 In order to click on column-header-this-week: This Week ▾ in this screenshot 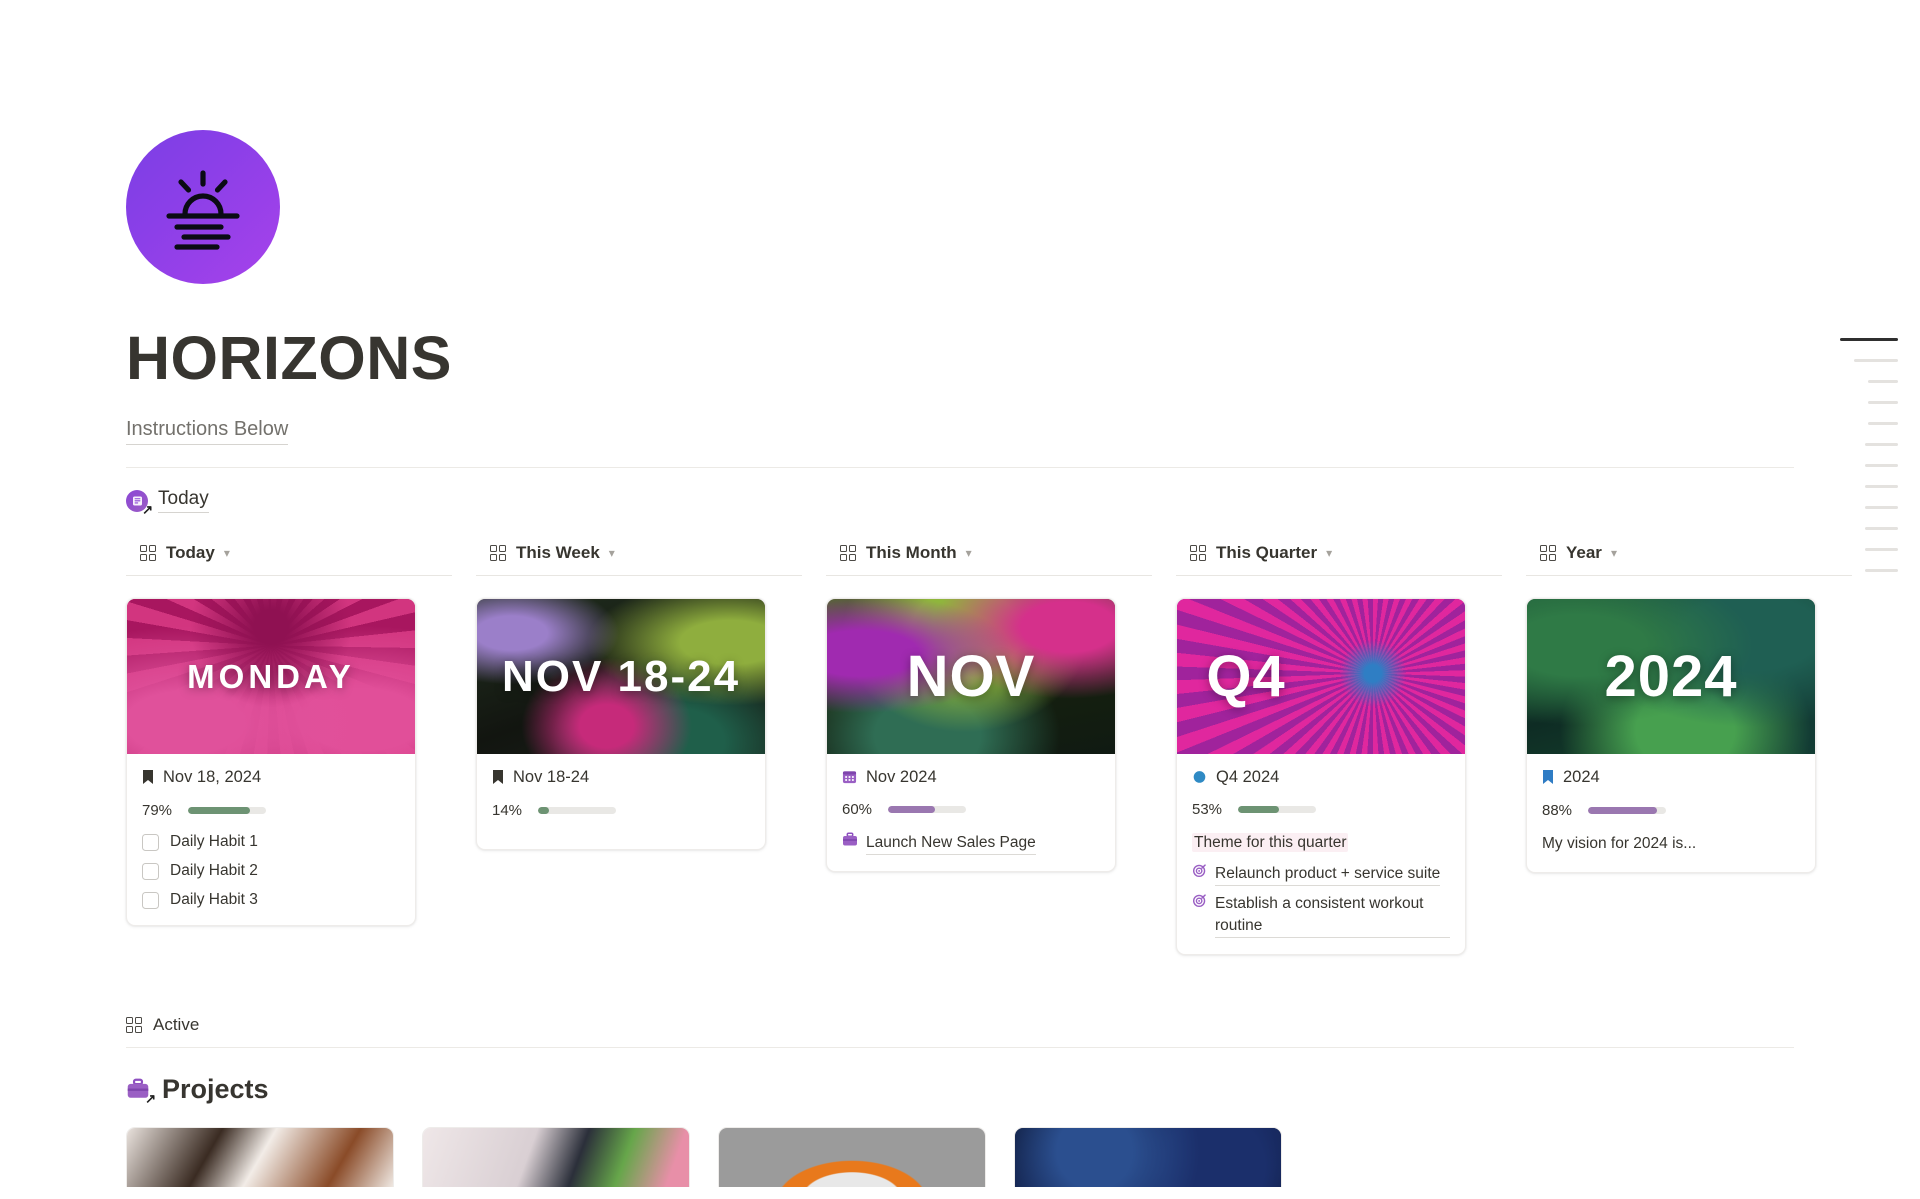, I will do `click(651, 559)`.